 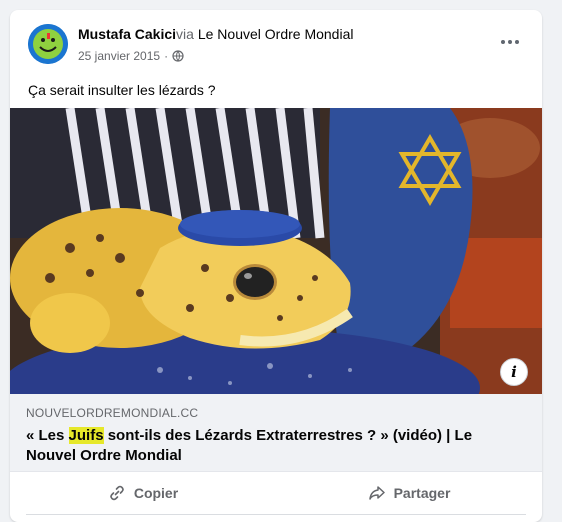 What do you see at coordinates (178, 56) in the screenshot?
I see `globe-icon` at bounding box center [178, 56].